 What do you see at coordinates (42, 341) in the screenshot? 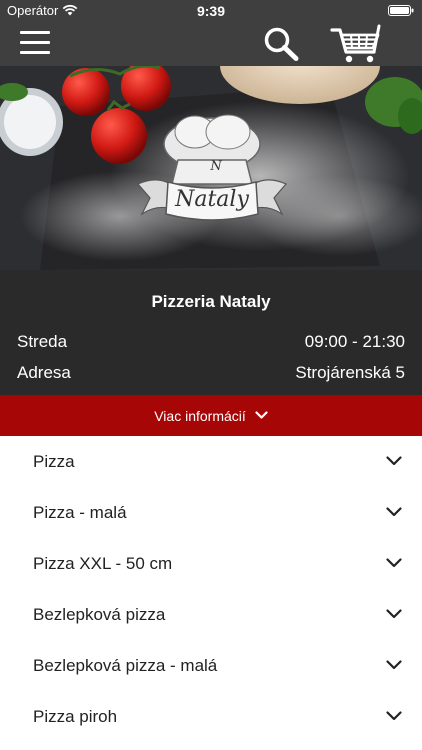
I see `day-label: Streda` at bounding box center [42, 341].